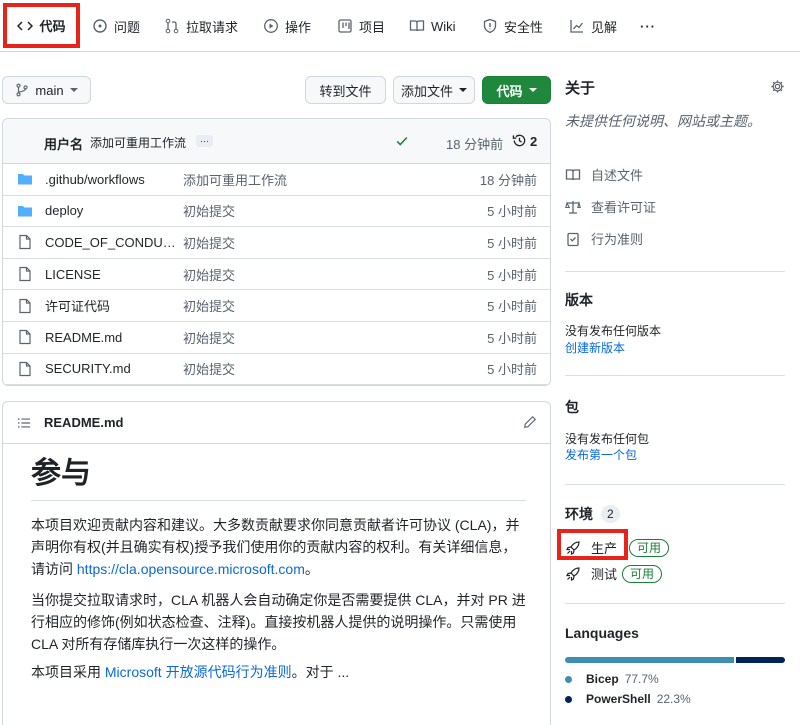  What do you see at coordinates (591, 573) in the screenshot?
I see `env-test-link: 测试` at bounding box center [591, 573].